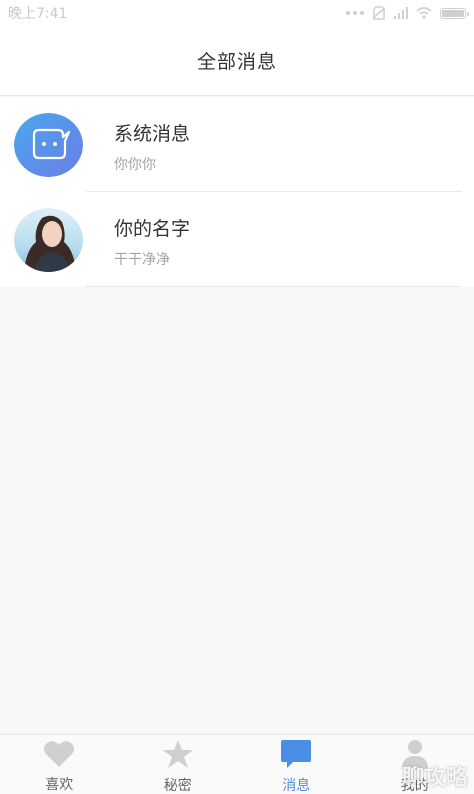 This screenshot has height=794, width=474. Describe the element at coordinates (59, 785) in the screenshot. I see `tab-label: 喜欢` at that location.